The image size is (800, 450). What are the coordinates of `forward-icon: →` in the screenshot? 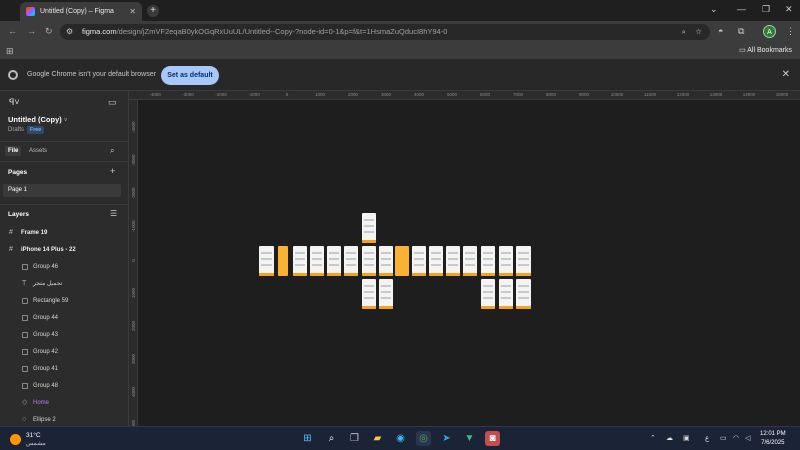 It's located at (31, 31).